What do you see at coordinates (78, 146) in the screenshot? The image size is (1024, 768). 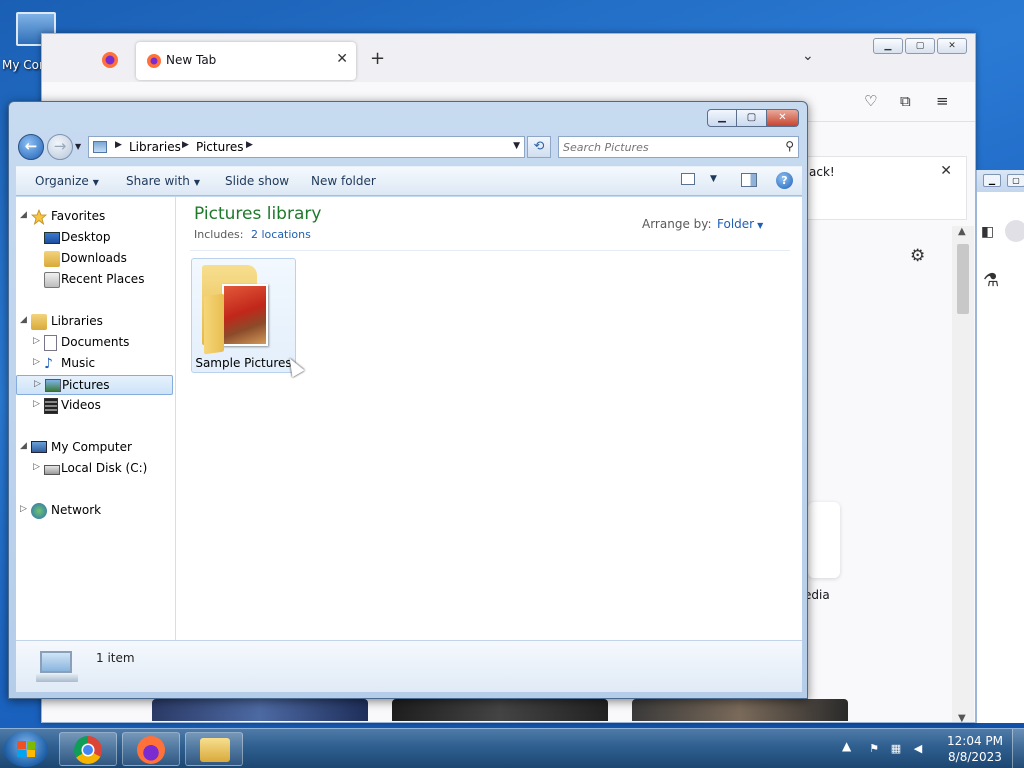 I see `recent-pages-icon: ▼` at bounding box center [78, 146].